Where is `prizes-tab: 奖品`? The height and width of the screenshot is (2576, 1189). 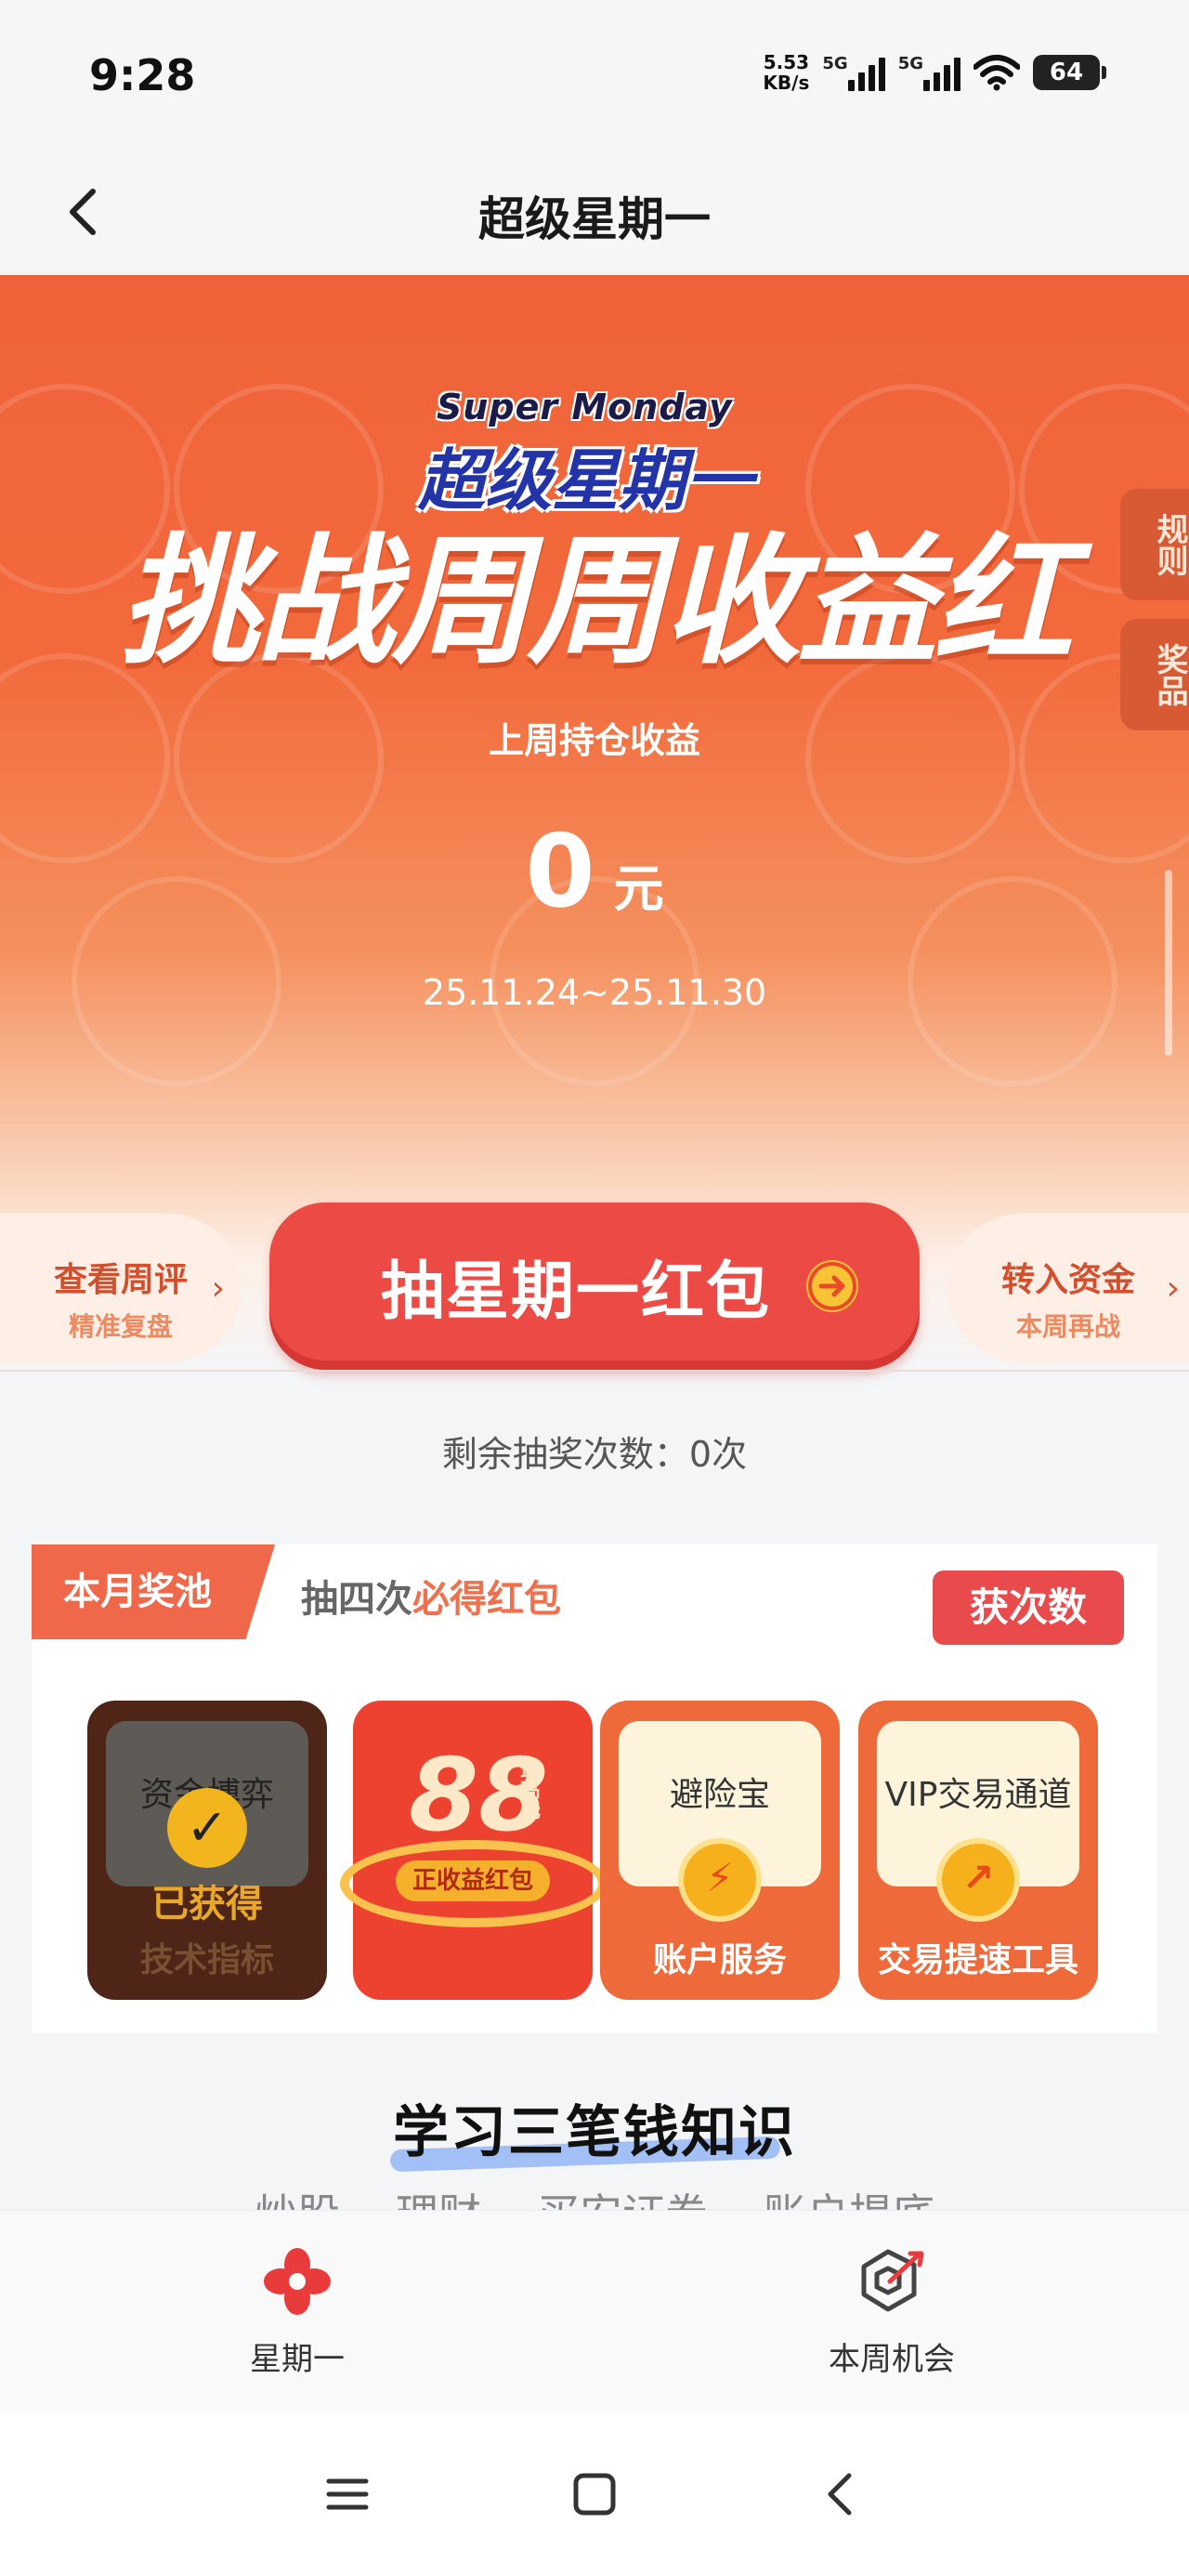 prizes-tab: 奖品 is located at coordinates (1154, 674).